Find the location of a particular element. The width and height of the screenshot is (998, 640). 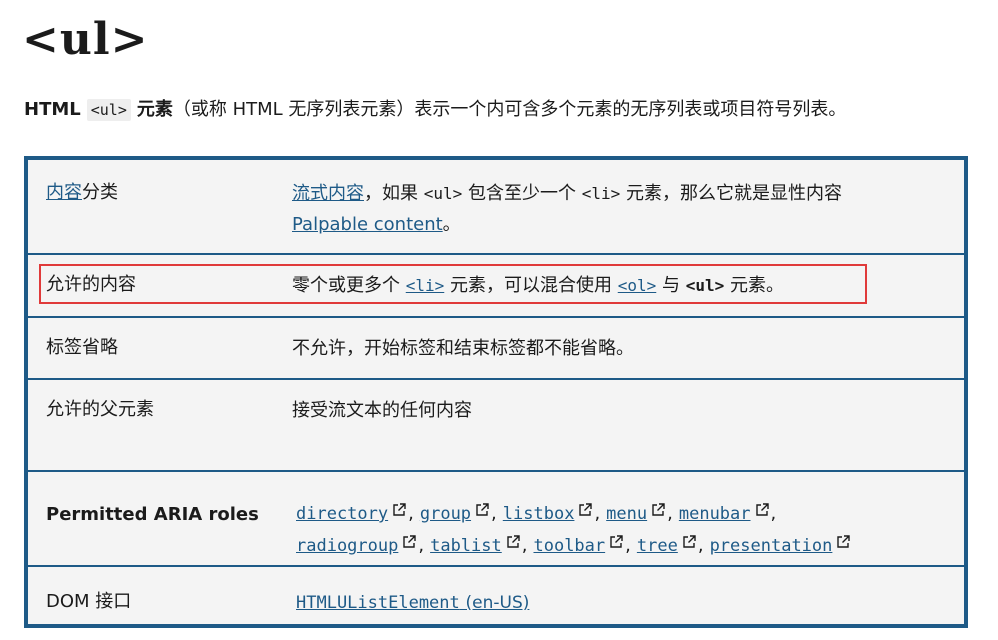

cc-text-1: ，如果 is located at coordinates (391, 193).